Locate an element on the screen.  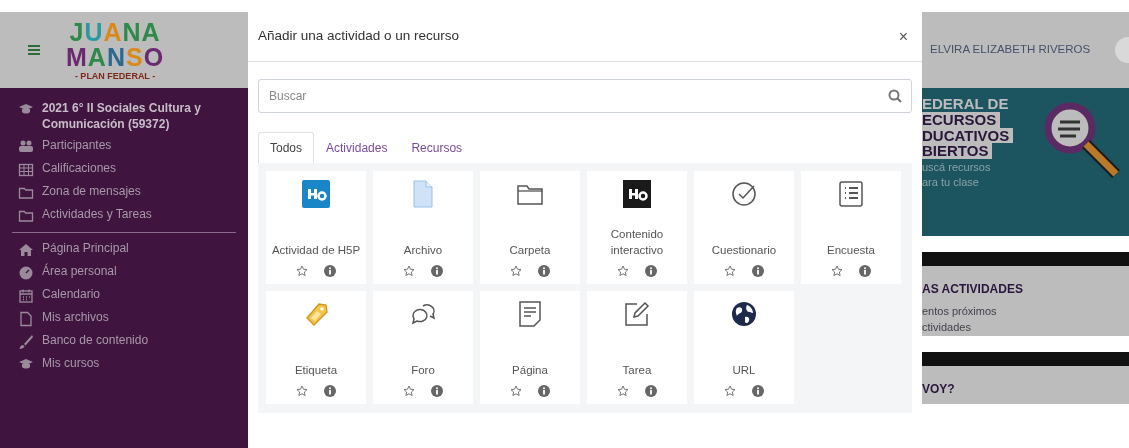
banner-heading: EDERAL DE is located at coordinates (966, 104).